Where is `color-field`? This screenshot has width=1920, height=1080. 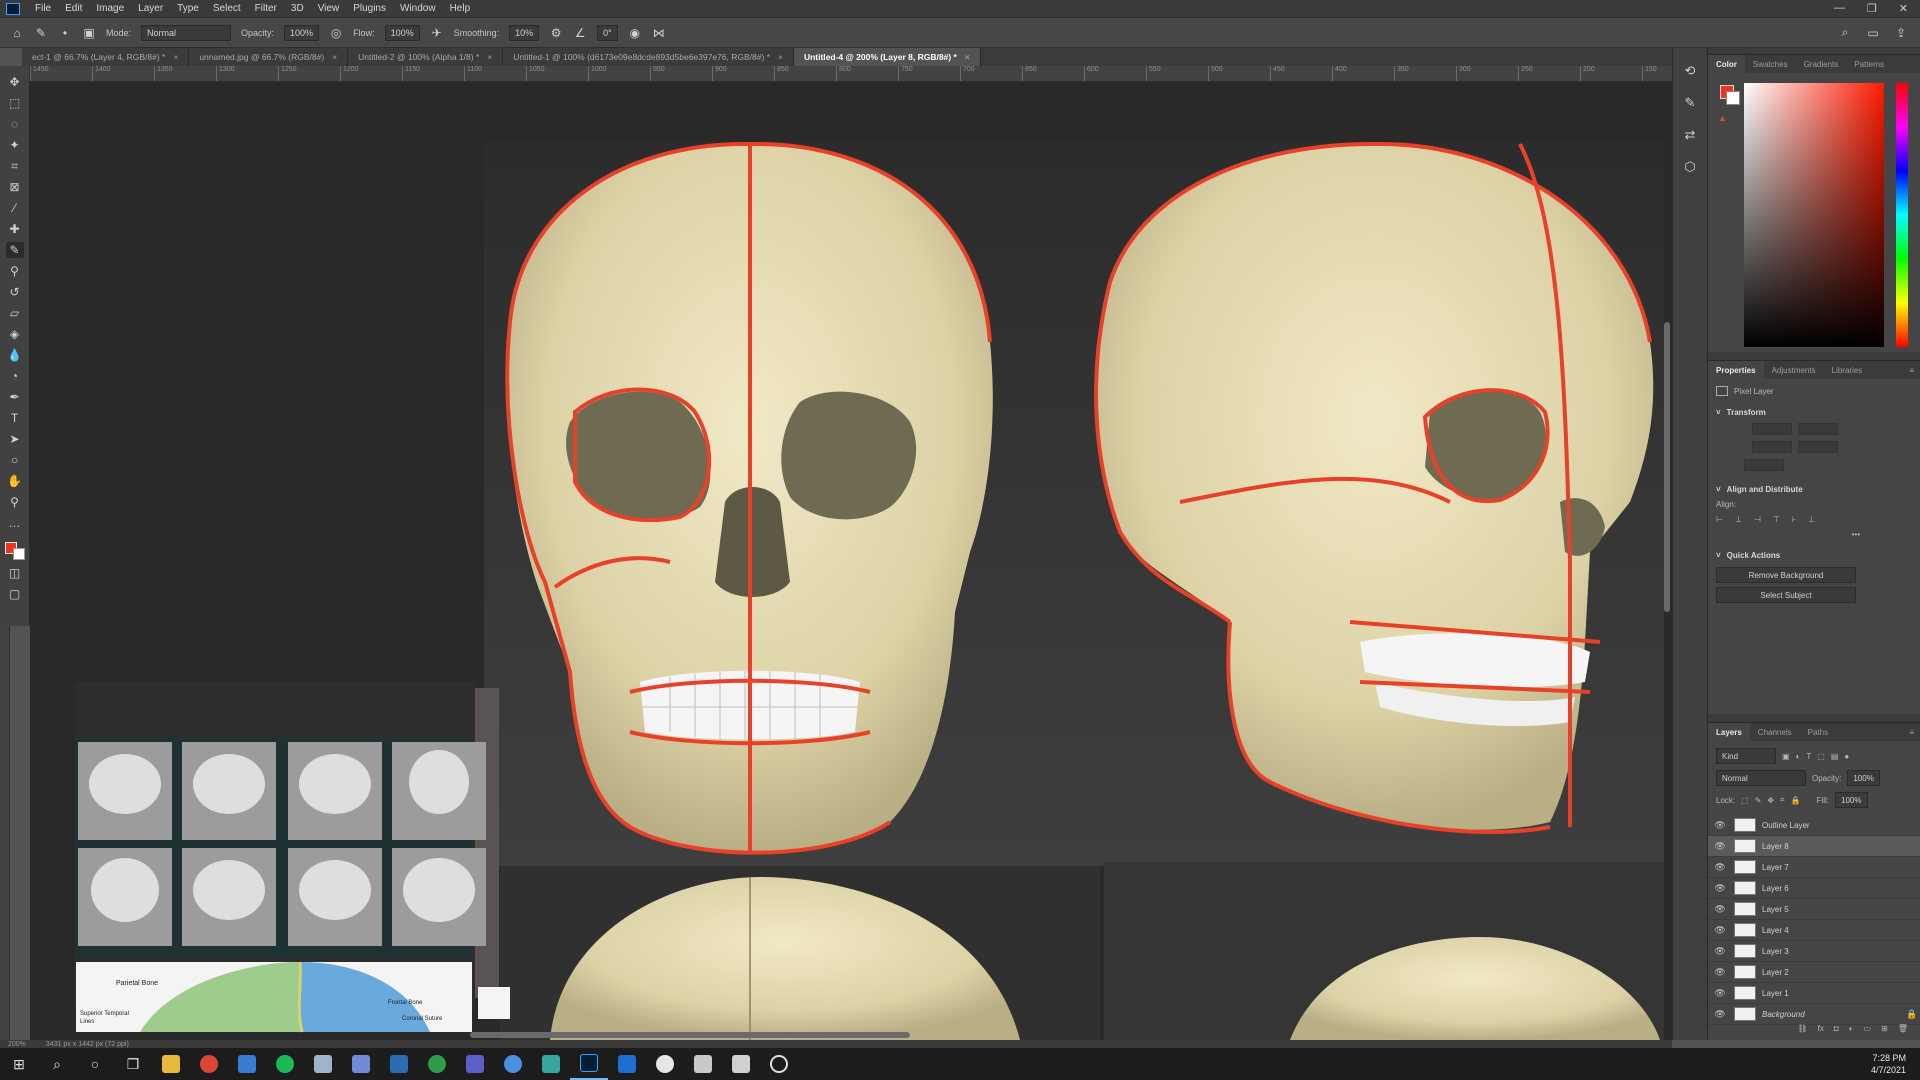
color-field is located at coordinates (1814, 215).